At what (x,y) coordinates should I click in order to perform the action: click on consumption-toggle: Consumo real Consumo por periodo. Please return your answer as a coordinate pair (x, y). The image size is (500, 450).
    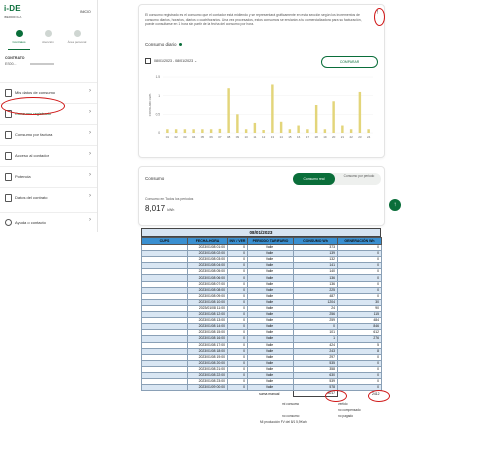
    Looking at the image, I should click on (337, 179).